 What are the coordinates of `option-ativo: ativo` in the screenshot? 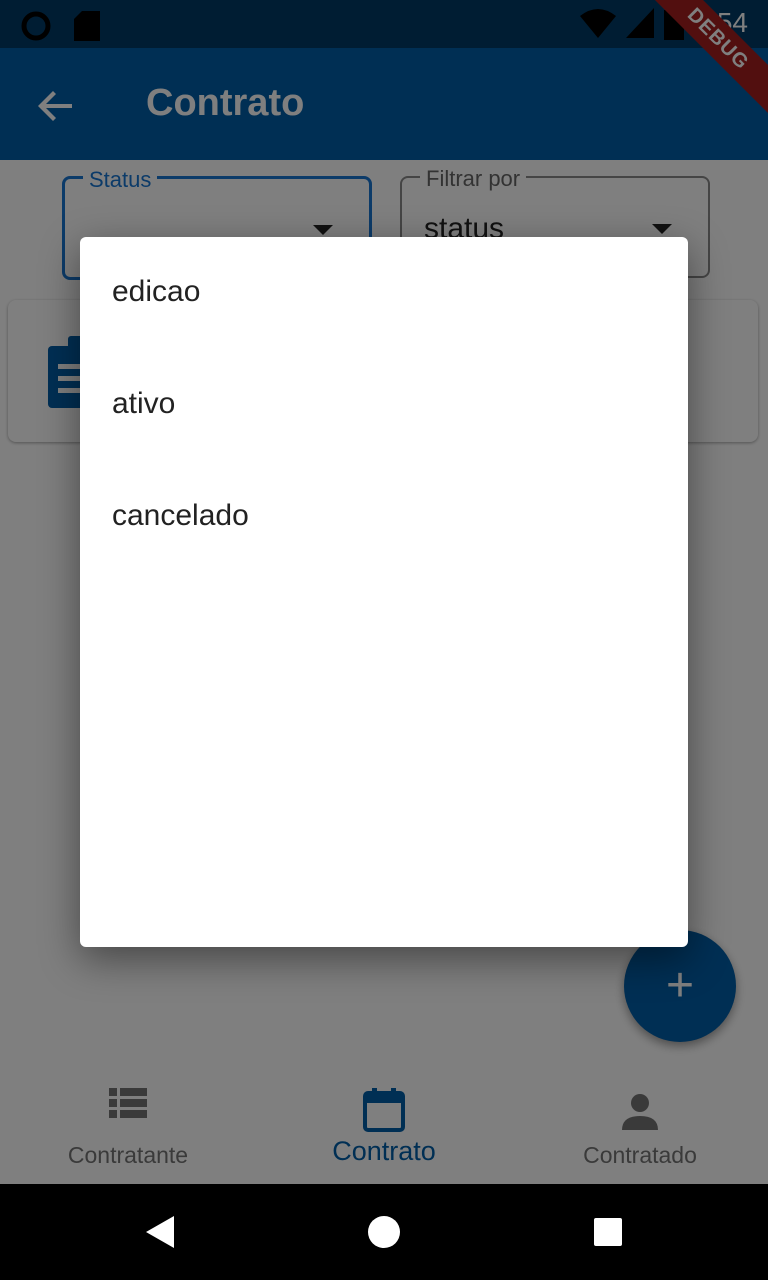 It's located at (143, 404).